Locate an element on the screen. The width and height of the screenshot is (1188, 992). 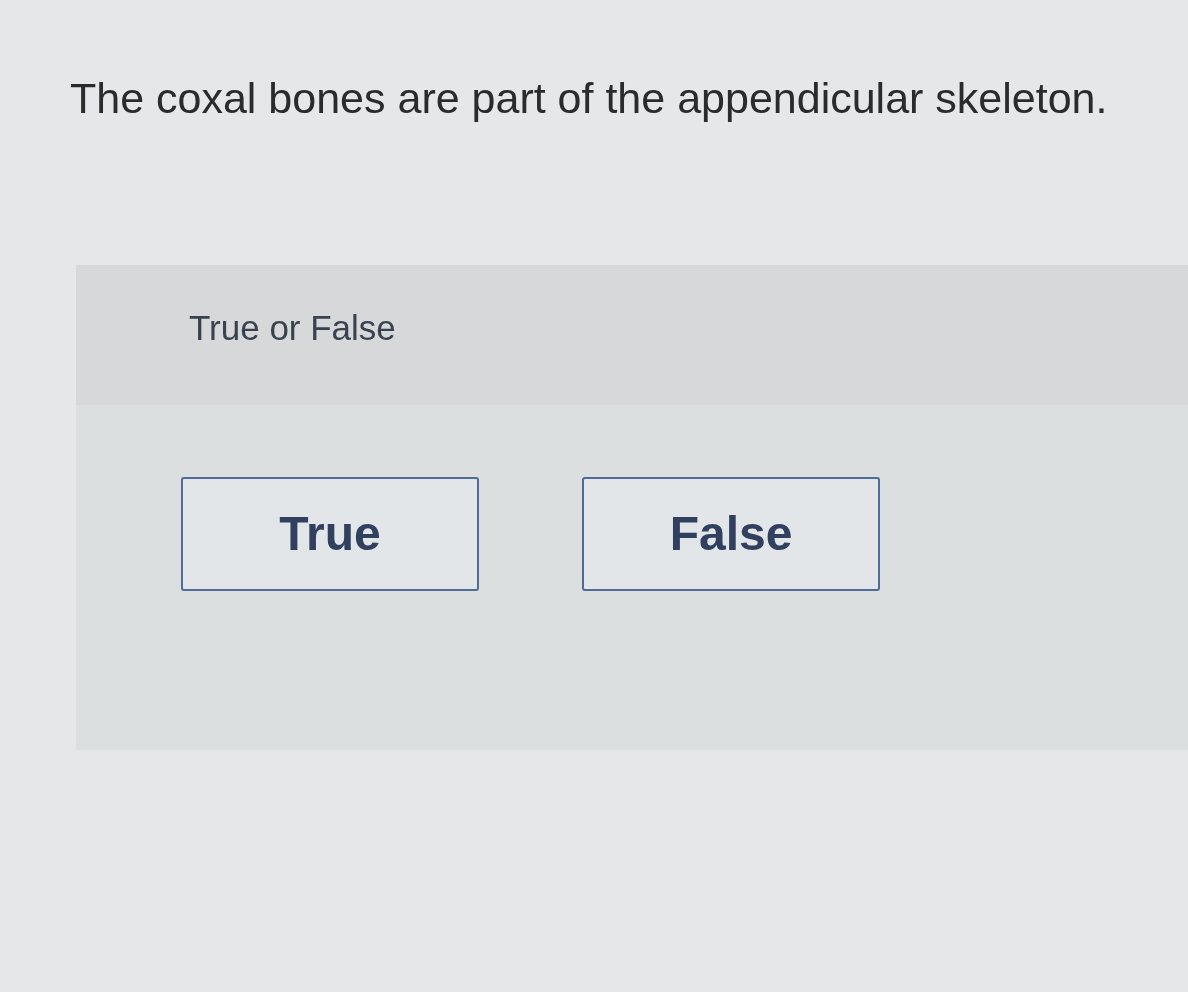
question-text: The coxal bones are part of the appendicular skeleton. is located at coordinates (589, 98).